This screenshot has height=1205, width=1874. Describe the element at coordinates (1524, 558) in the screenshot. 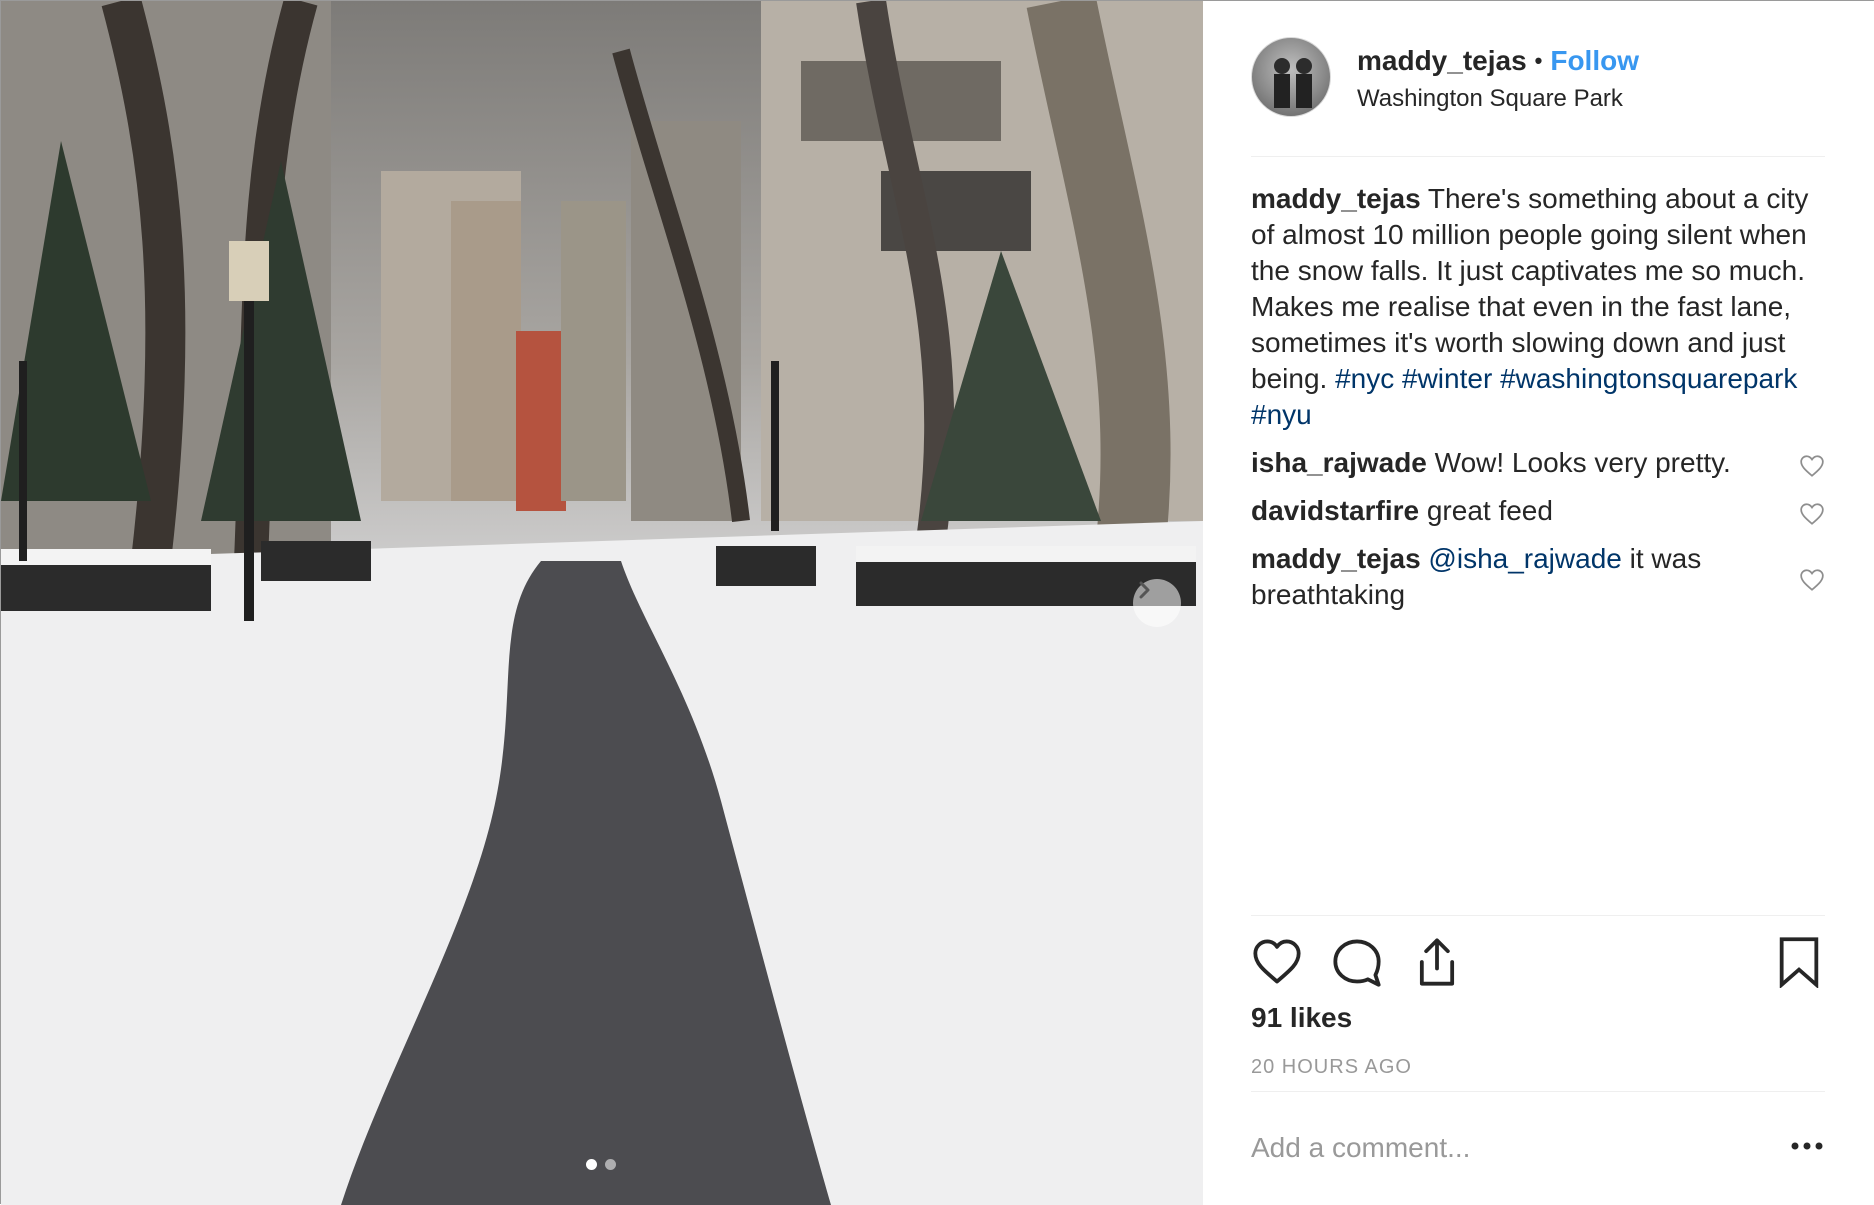

I see `comment-mention: @isha_rajwade` at that location.